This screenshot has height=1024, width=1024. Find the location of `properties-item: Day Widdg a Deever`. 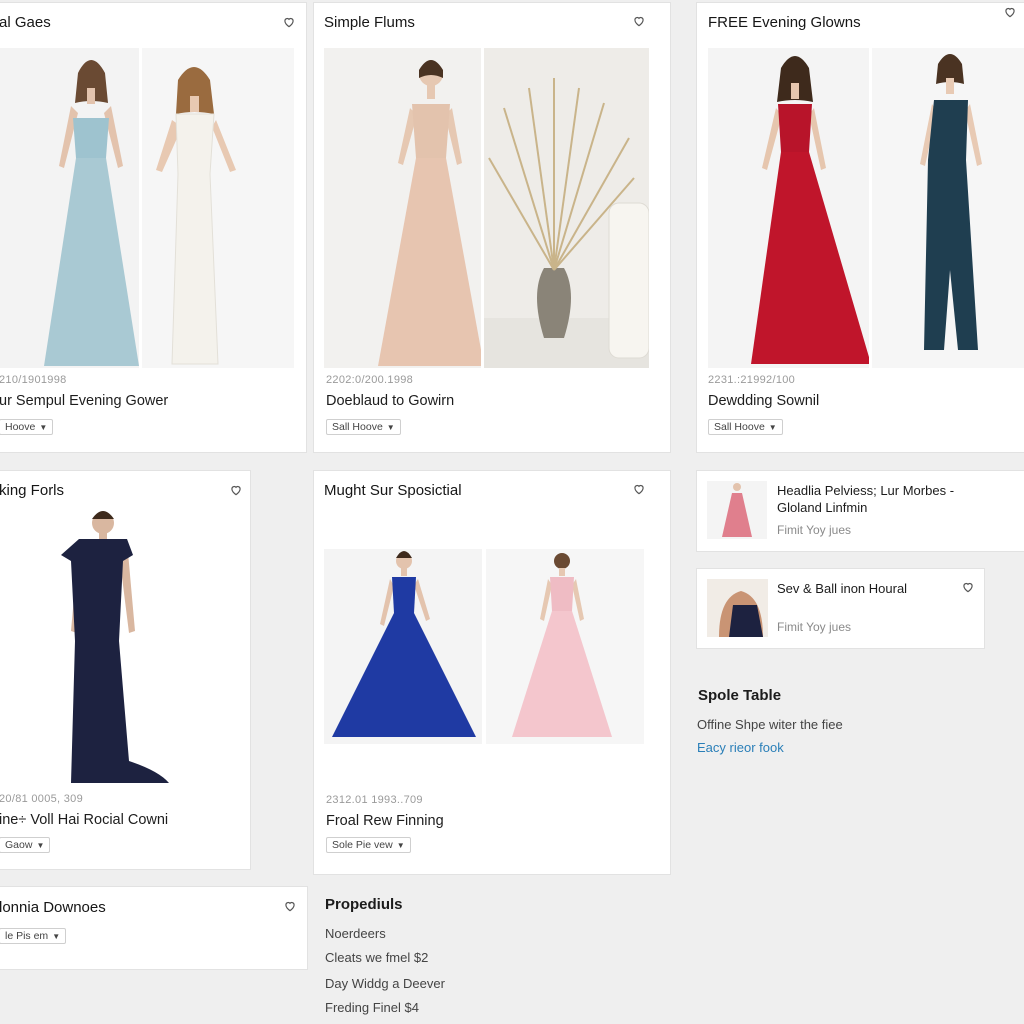

properties-item: Day Widdg a Deever is located at coordinates (385, 983).